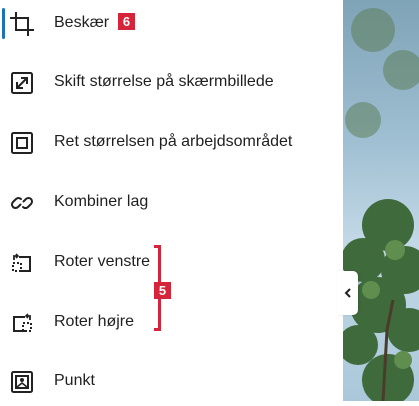  What do you see at coordinates (167, 203) in the screenshot?
I see `menu-item-merge-layers: Kombiner lag` at bounding box center [167, 203].